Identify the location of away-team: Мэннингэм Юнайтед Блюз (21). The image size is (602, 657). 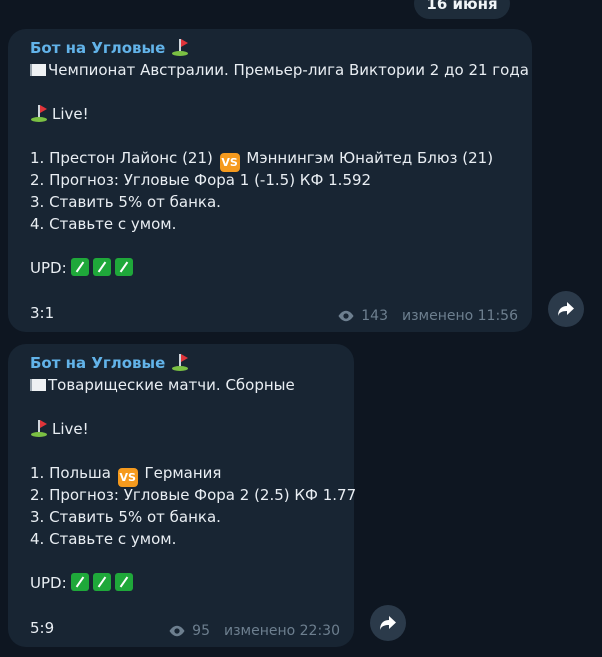
(370, 158).